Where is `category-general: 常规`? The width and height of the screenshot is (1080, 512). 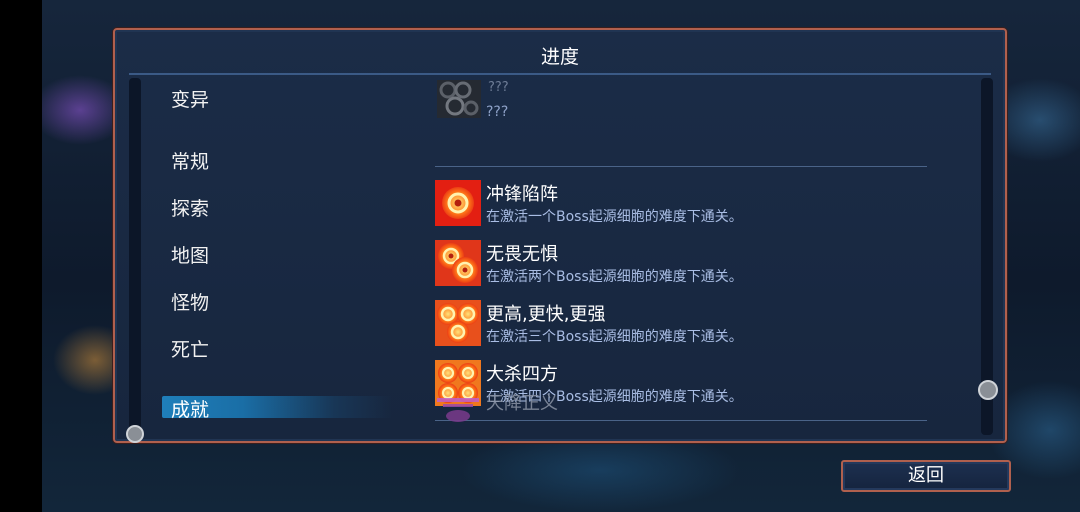 category-general: 常规 is located at coordinates (190, 160).